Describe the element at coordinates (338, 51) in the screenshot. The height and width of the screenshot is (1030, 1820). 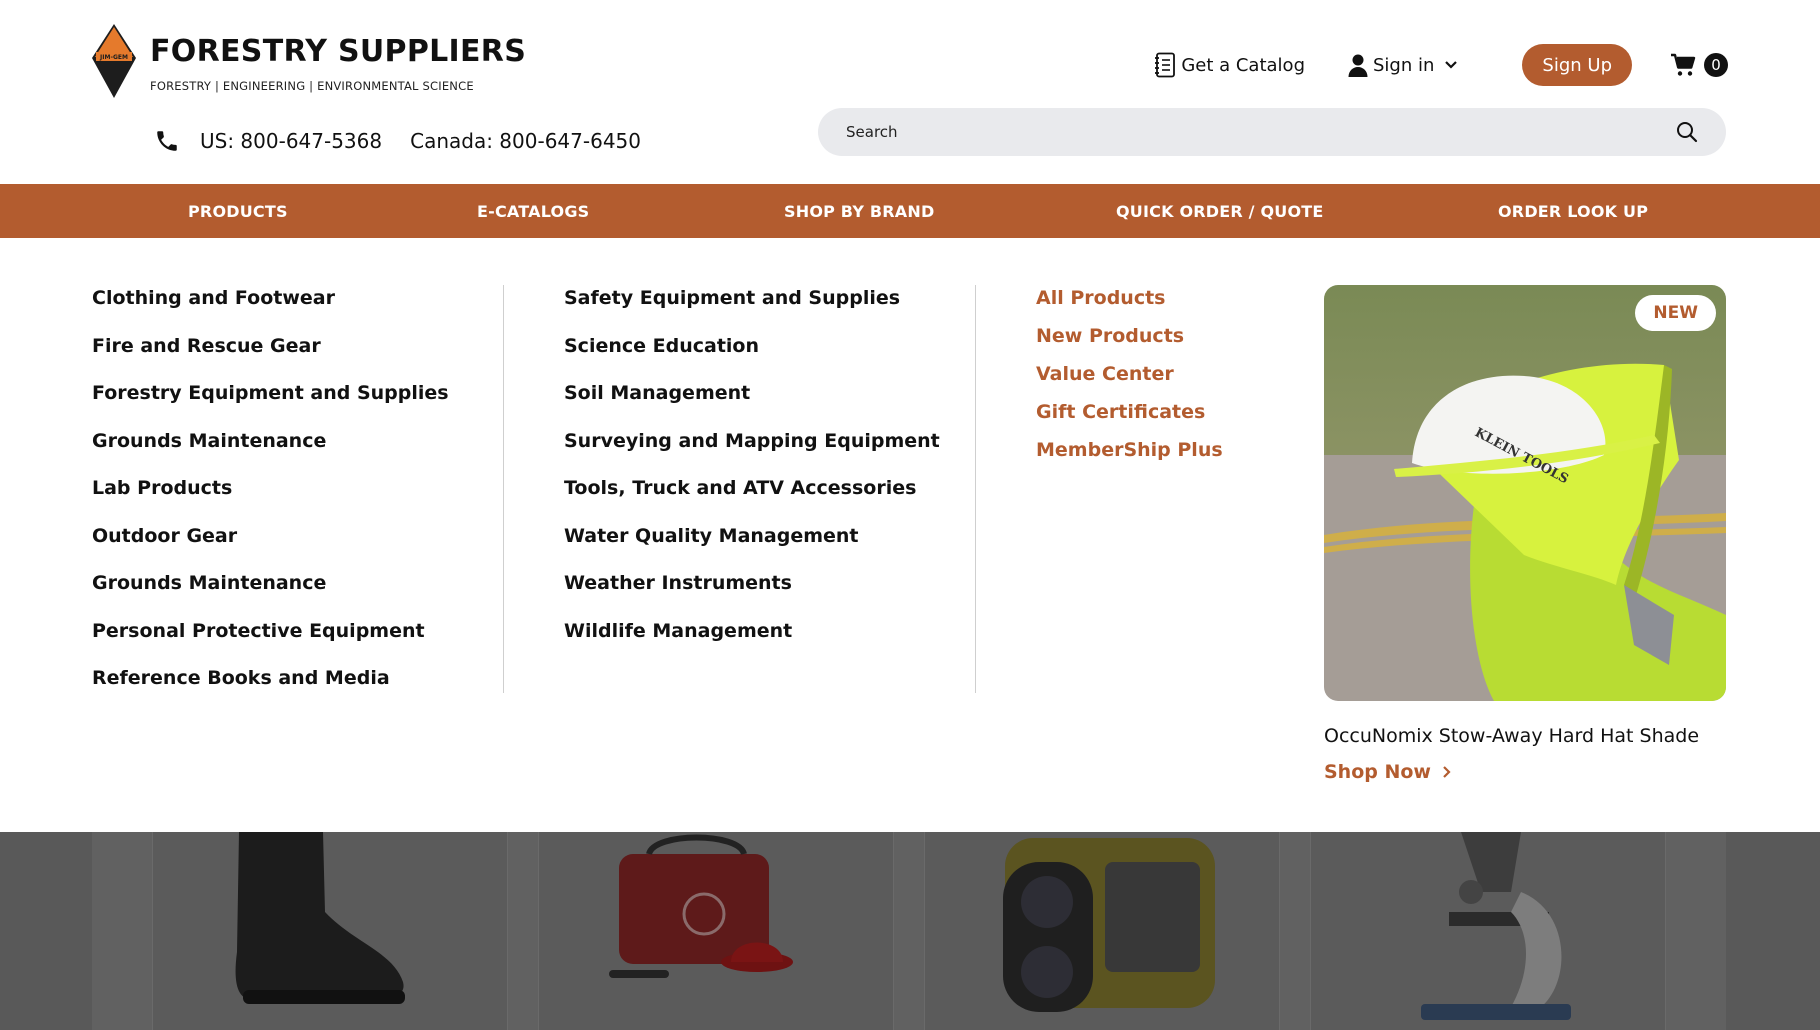
I see `brand-name: FORESTRY SUPPLIERS` at that location.